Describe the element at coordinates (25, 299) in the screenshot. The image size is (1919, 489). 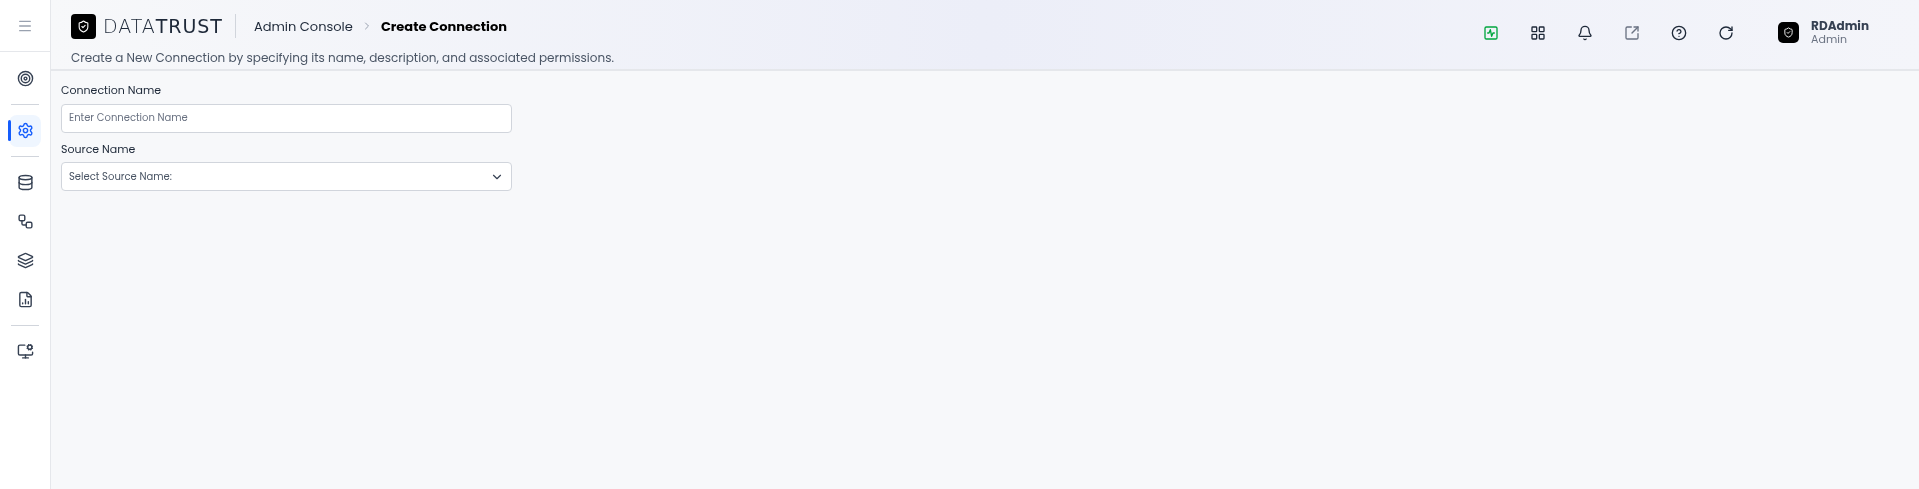
I see `report-icon` at that location.